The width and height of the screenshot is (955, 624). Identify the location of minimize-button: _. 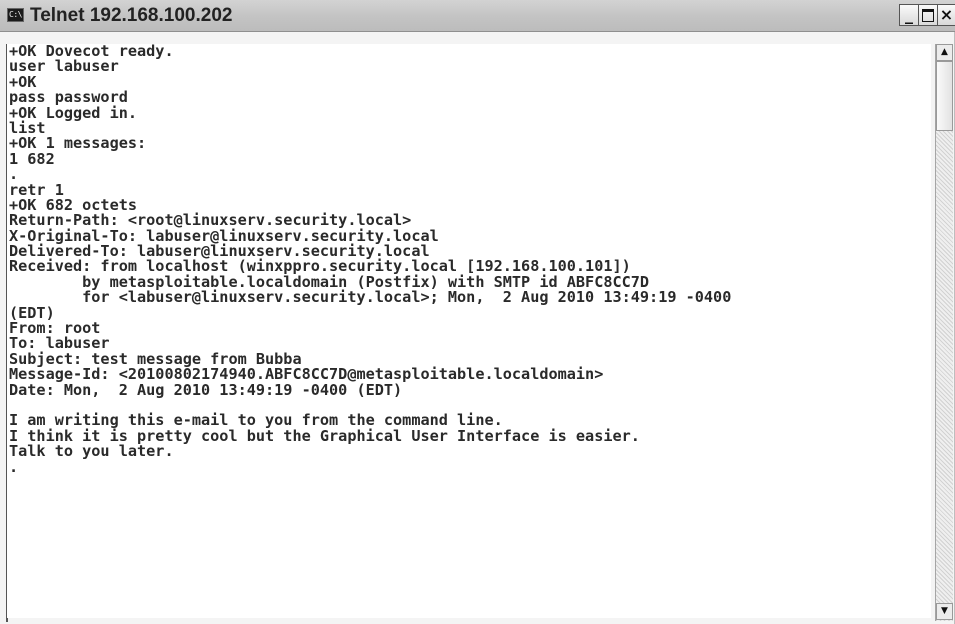
(909, 15).